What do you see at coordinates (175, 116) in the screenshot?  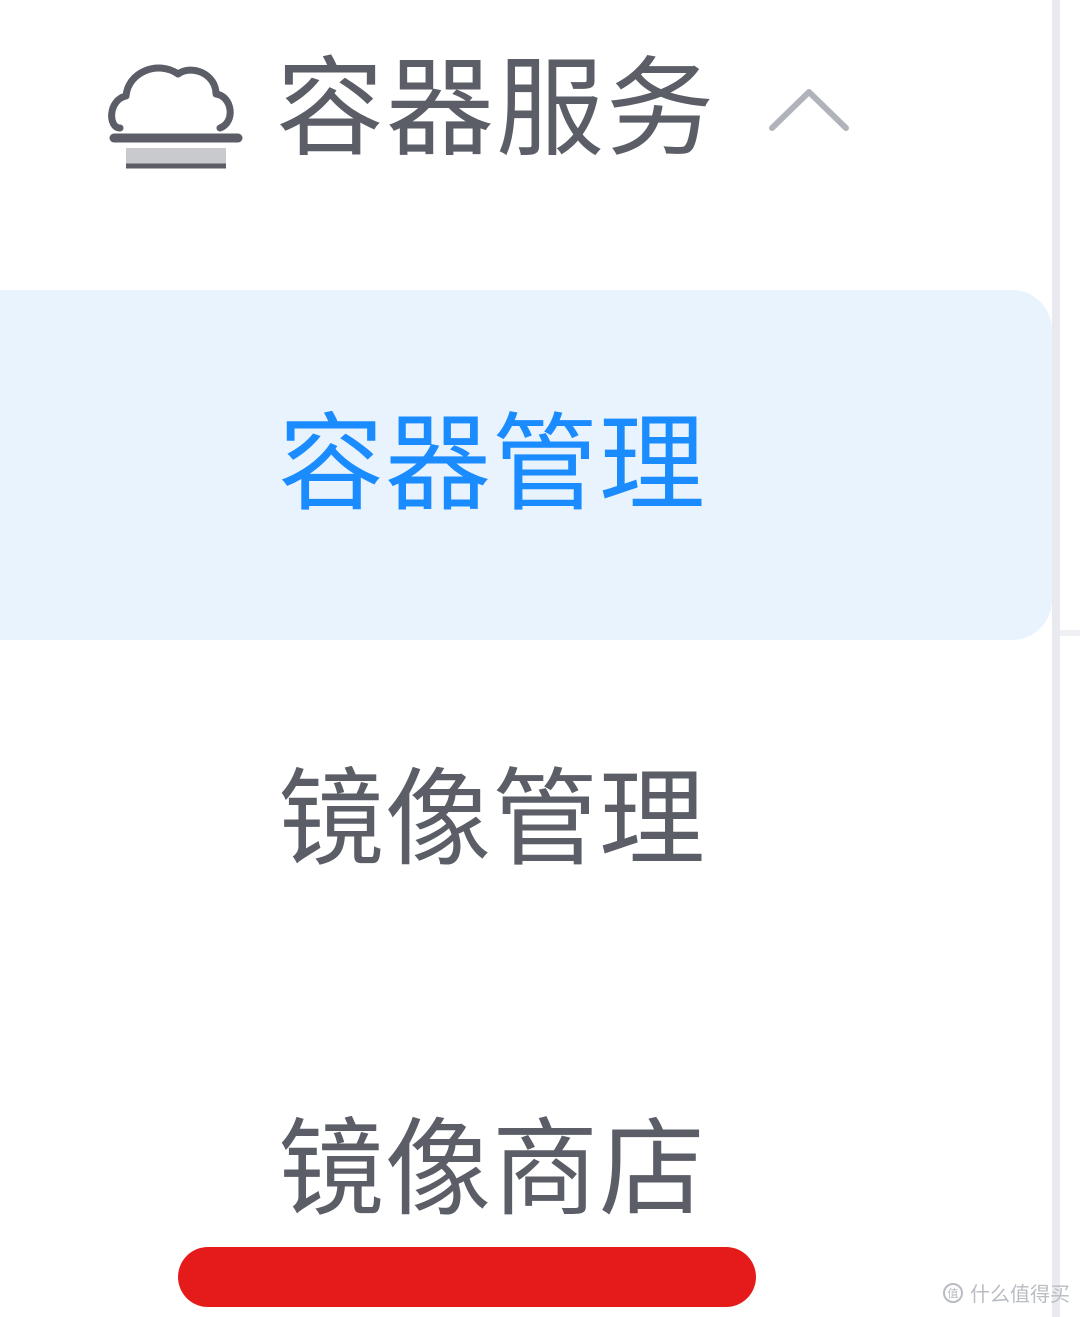 I see `cloud-icon` at bounding box center [175, 116].